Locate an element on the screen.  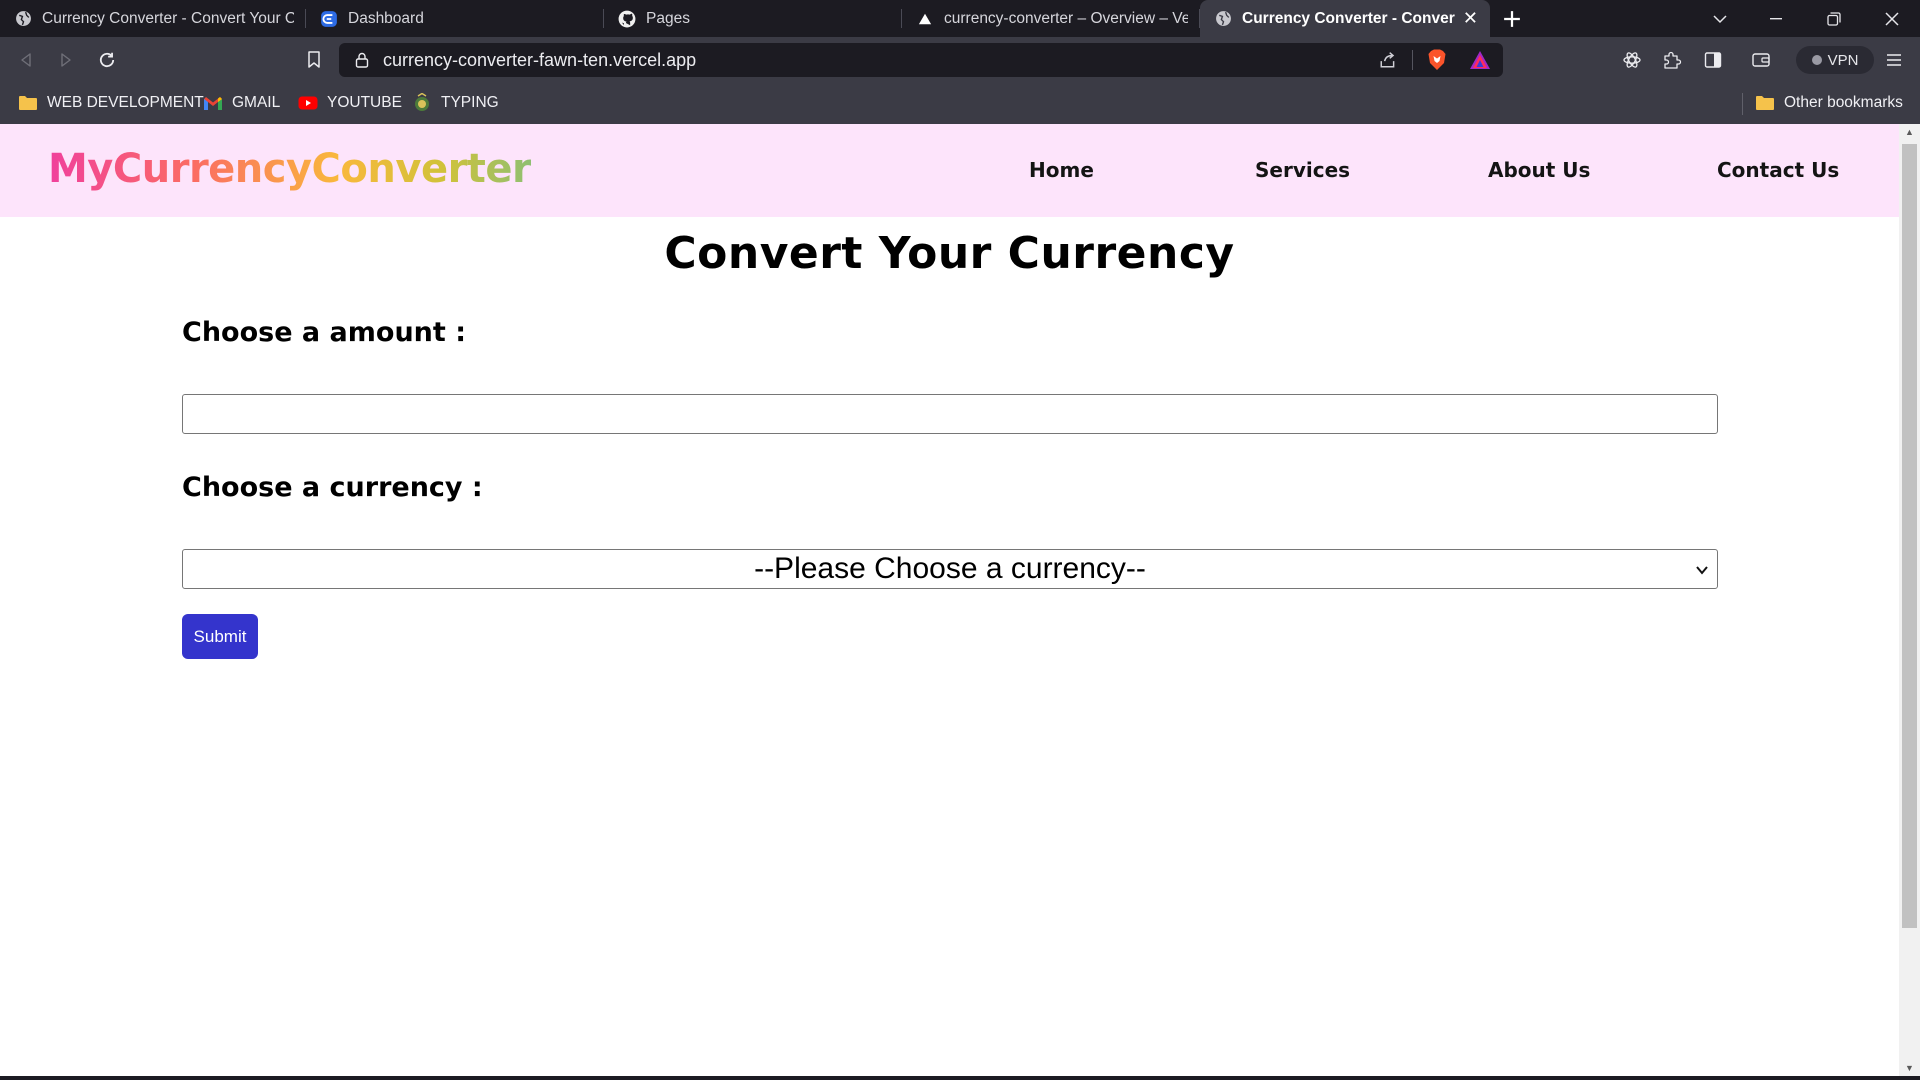
address-bar: currency-converter-fawn-ten.vercel.app is located at coordinates (921, 60).